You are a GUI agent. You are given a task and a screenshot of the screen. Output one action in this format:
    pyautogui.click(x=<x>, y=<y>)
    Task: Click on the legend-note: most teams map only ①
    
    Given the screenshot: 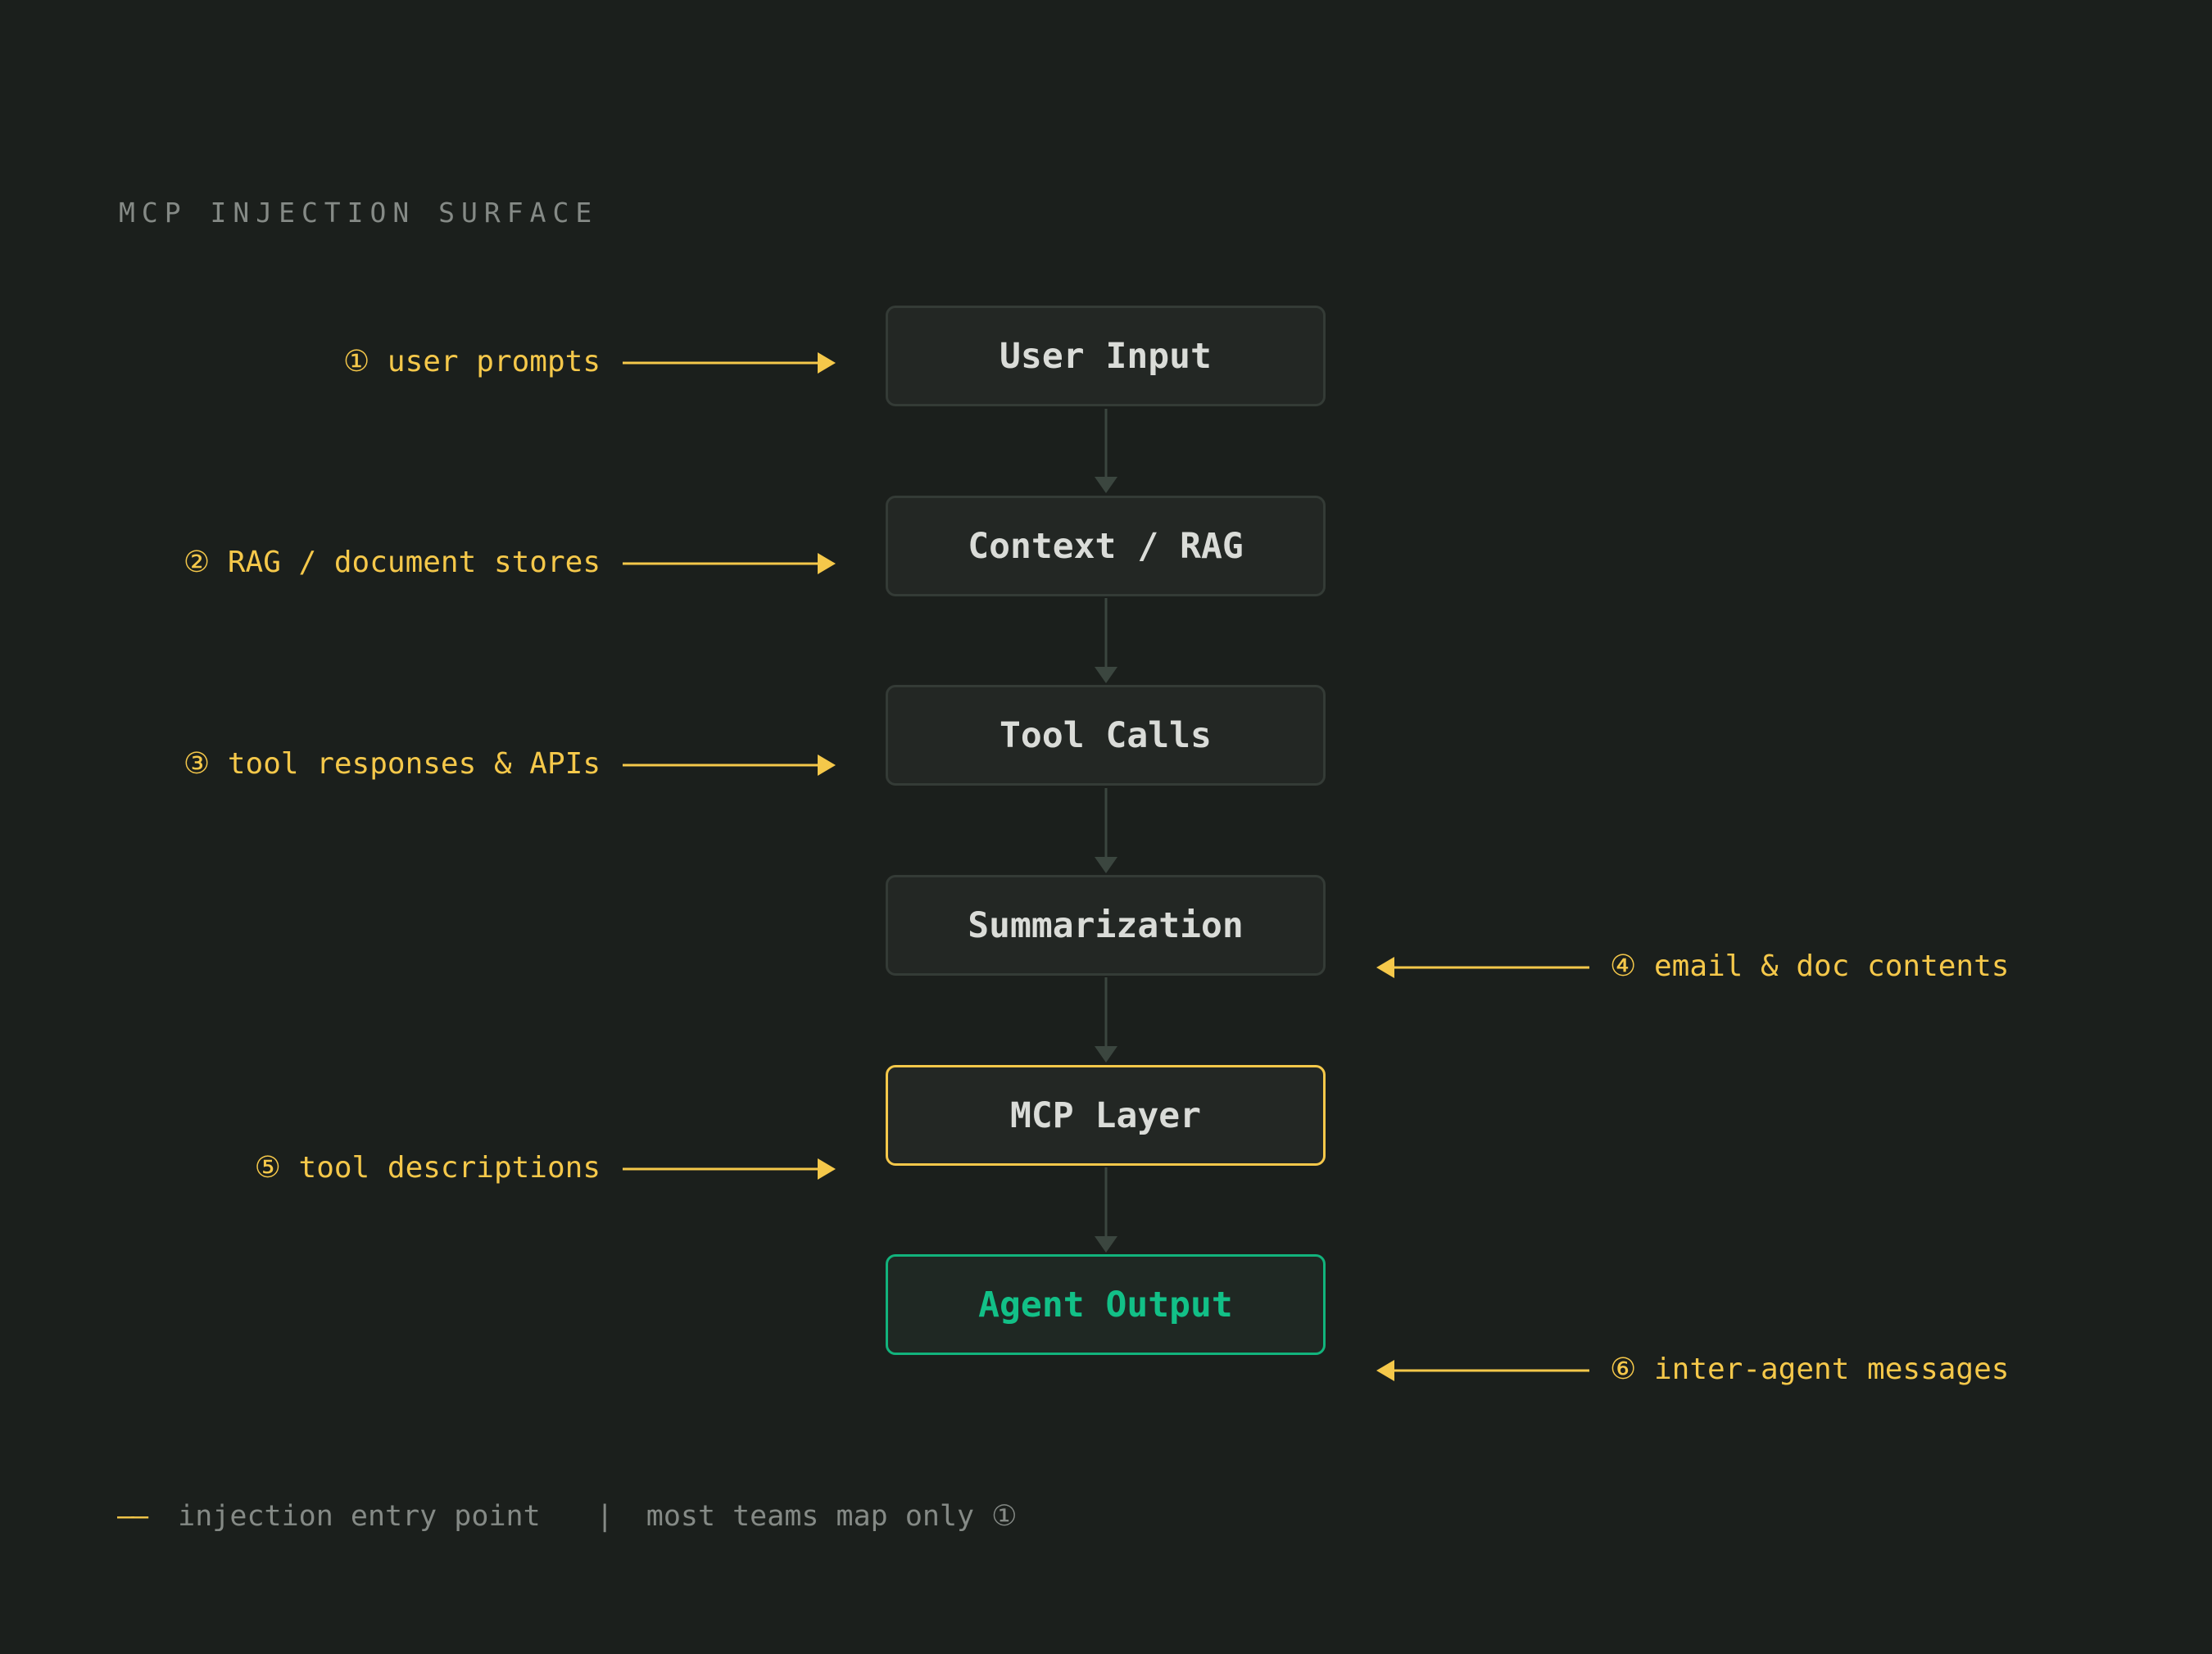 What is the action you would take?
    pyautogui.click(x=832, y=1516)
    